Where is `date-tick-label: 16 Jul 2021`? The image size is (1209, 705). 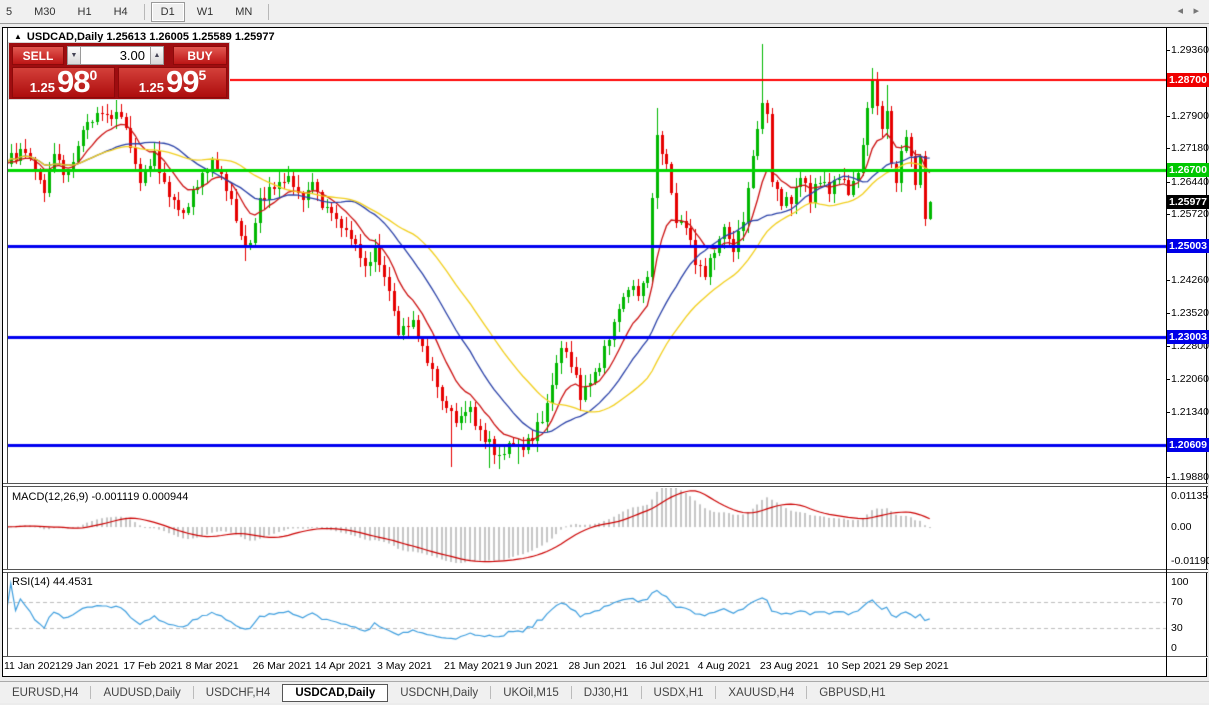
date-tick-label: 16 Jul 2021 is located at coordinates (662, 666).